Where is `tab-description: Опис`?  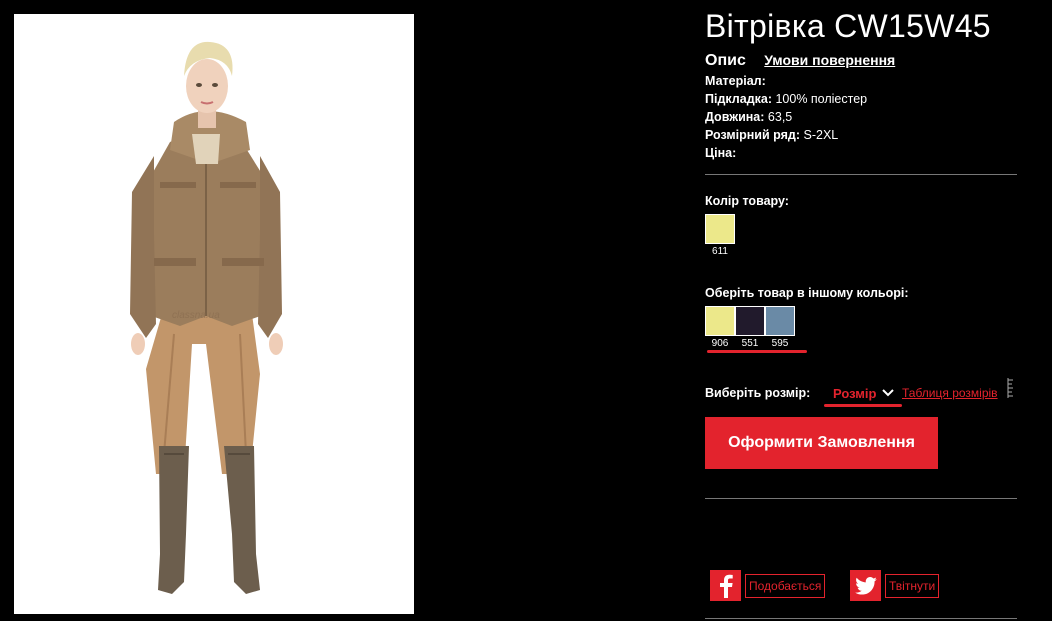 tab-description: Опис is located at coordinates (725, 60).